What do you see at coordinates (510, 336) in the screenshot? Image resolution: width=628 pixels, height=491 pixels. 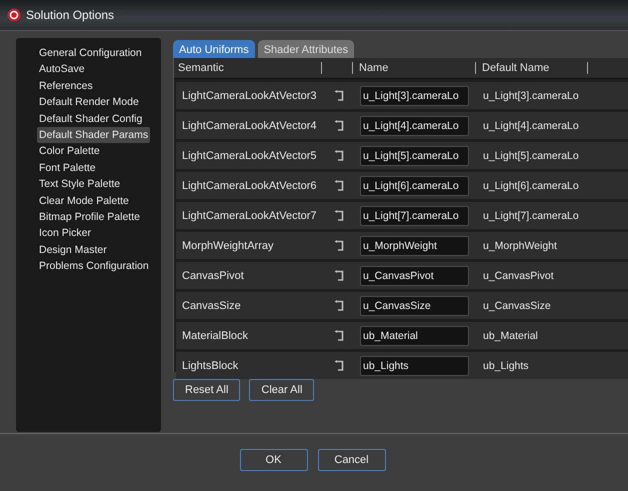 I see `default-name-cell: ub_Material` at bounding box center [510, 336].